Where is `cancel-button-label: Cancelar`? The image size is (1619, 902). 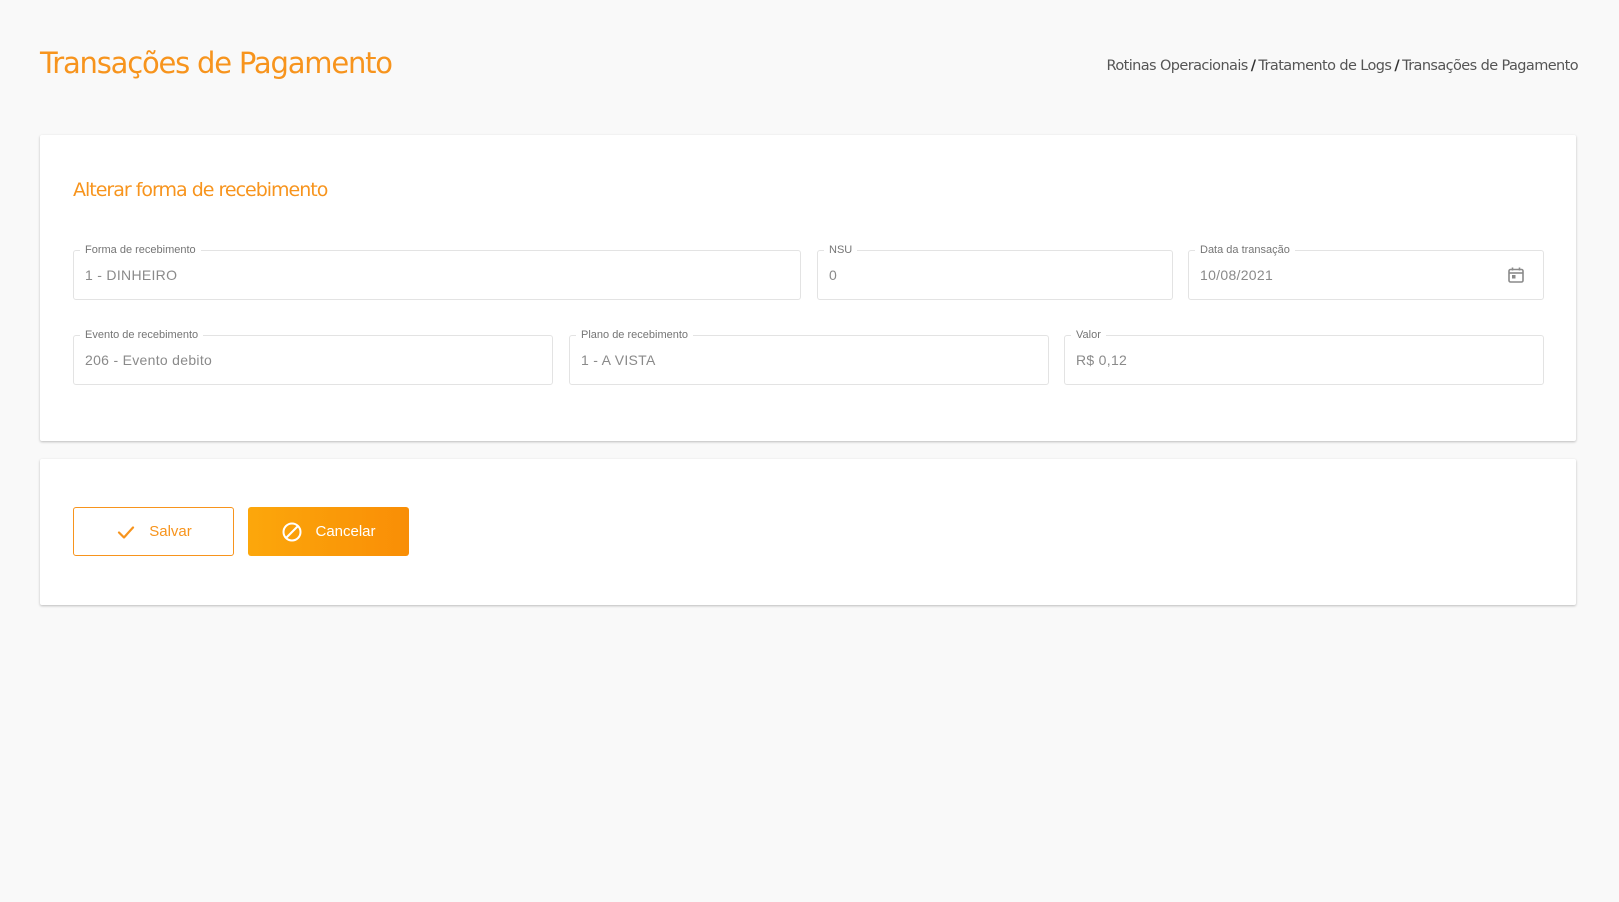 cancel-button-label: Cancelar is located at coordinates (345, 531).